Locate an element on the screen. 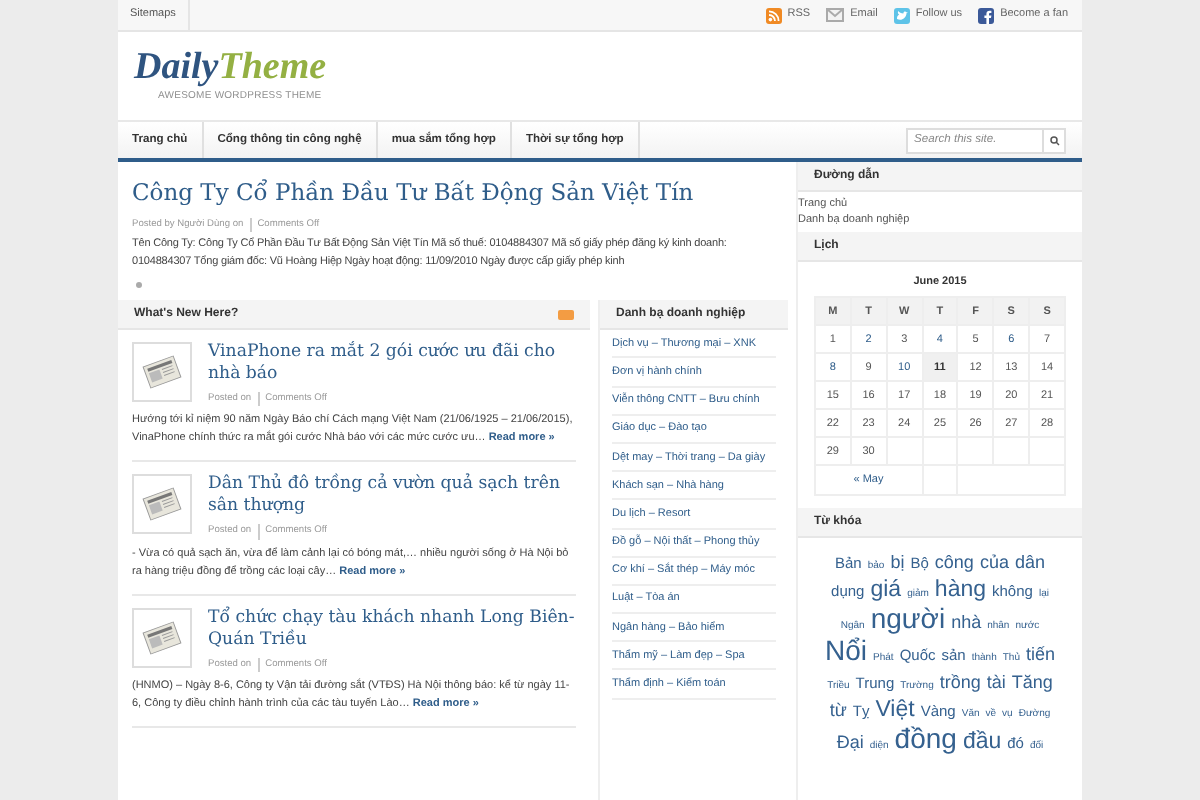  bird-icon is located at coordinates (901, 15).